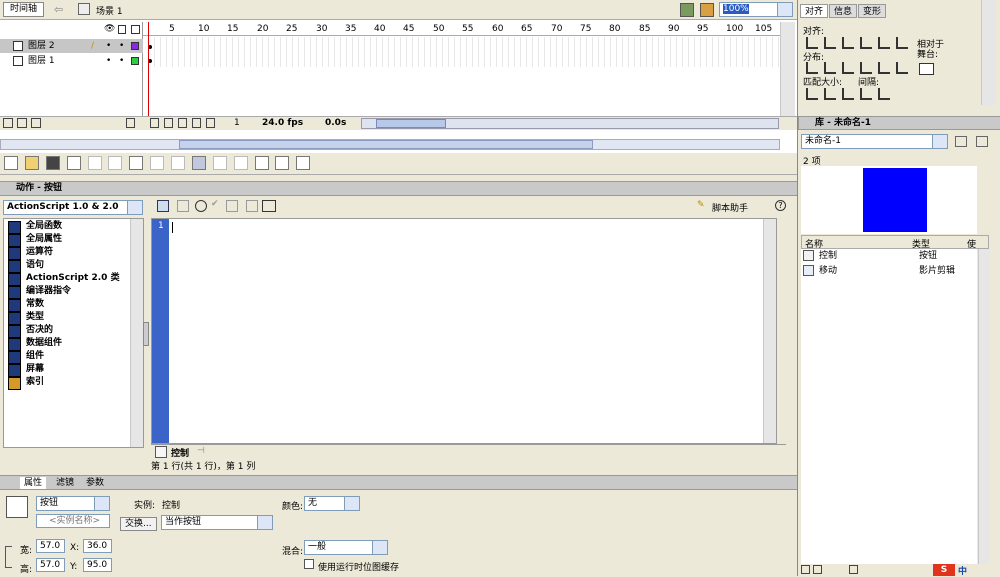  Describe the element at coordinates (398, 189) in the screenshot. I see `actions-panel-title: 动作 - 按钮` at that location.